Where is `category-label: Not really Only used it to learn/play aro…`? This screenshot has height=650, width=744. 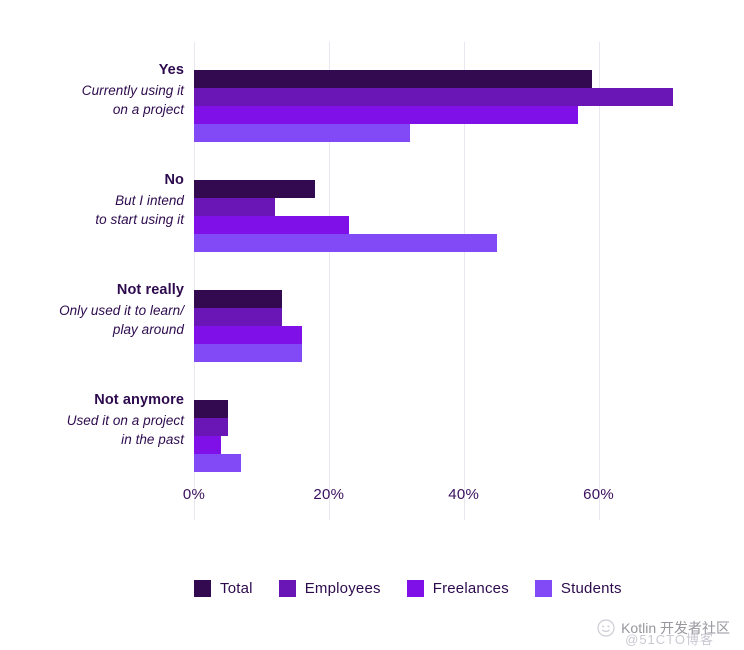
category-label: Not really Only used it to learn/play aro… is located at coordinates (95, 310).